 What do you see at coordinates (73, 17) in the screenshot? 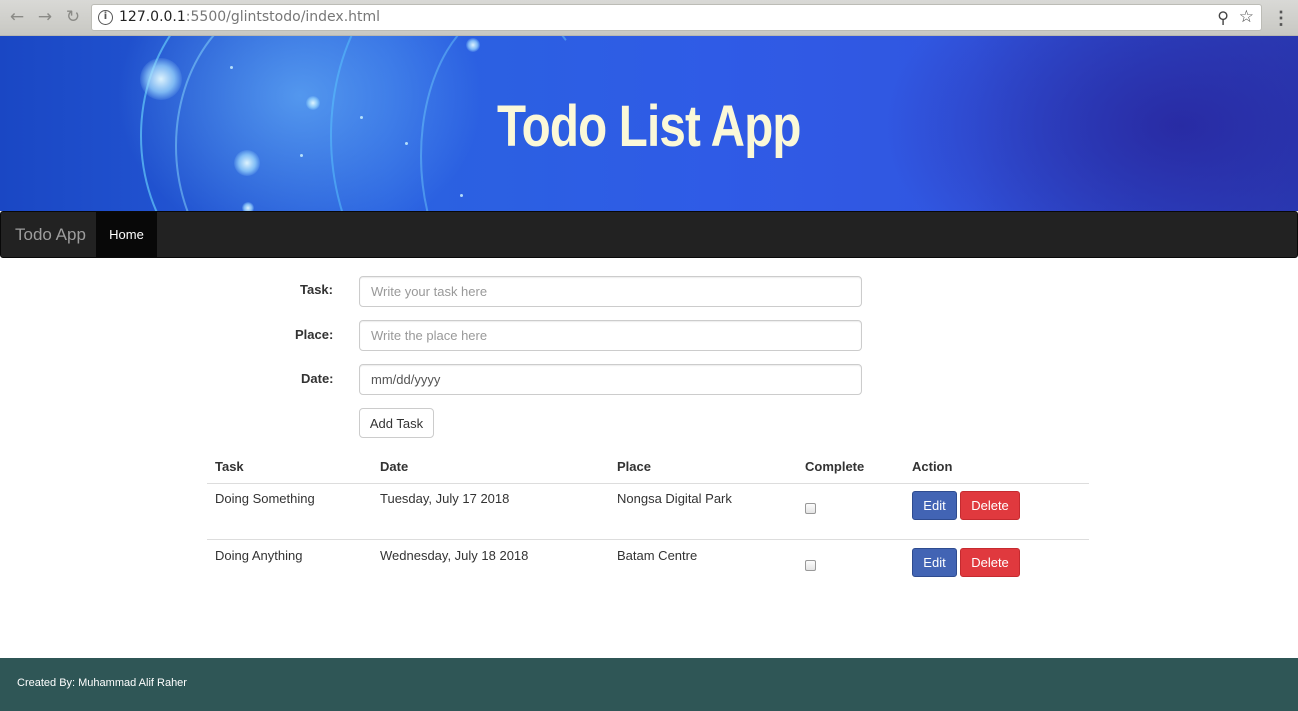
I see `reload-icon: ↻` at bounding box center [73, 17].